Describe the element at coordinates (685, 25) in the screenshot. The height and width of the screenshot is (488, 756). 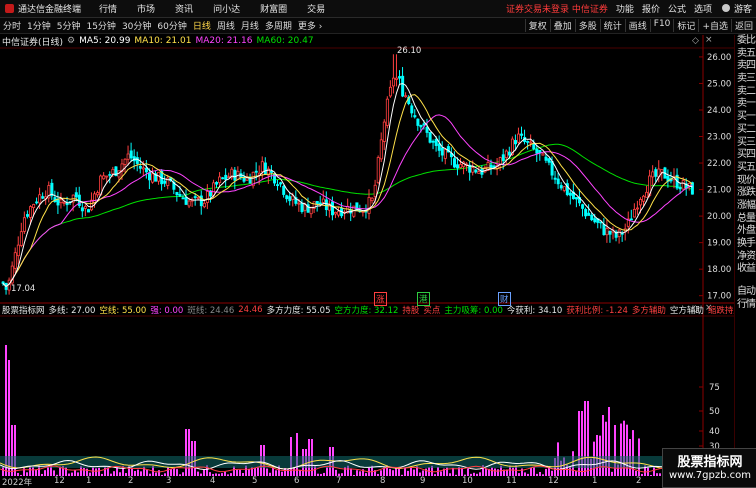
I see `tool-mark: 标记` at that location.